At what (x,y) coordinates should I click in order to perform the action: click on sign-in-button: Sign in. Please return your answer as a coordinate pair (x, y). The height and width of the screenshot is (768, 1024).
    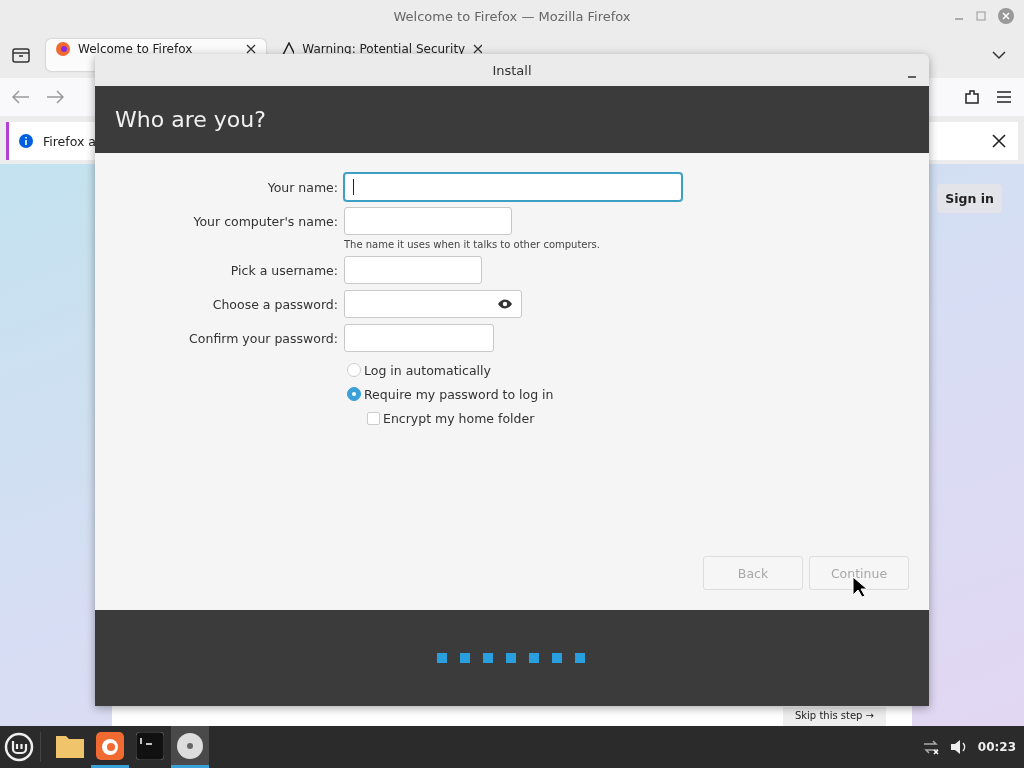
    Looking at the image, I should click on (969, 198).